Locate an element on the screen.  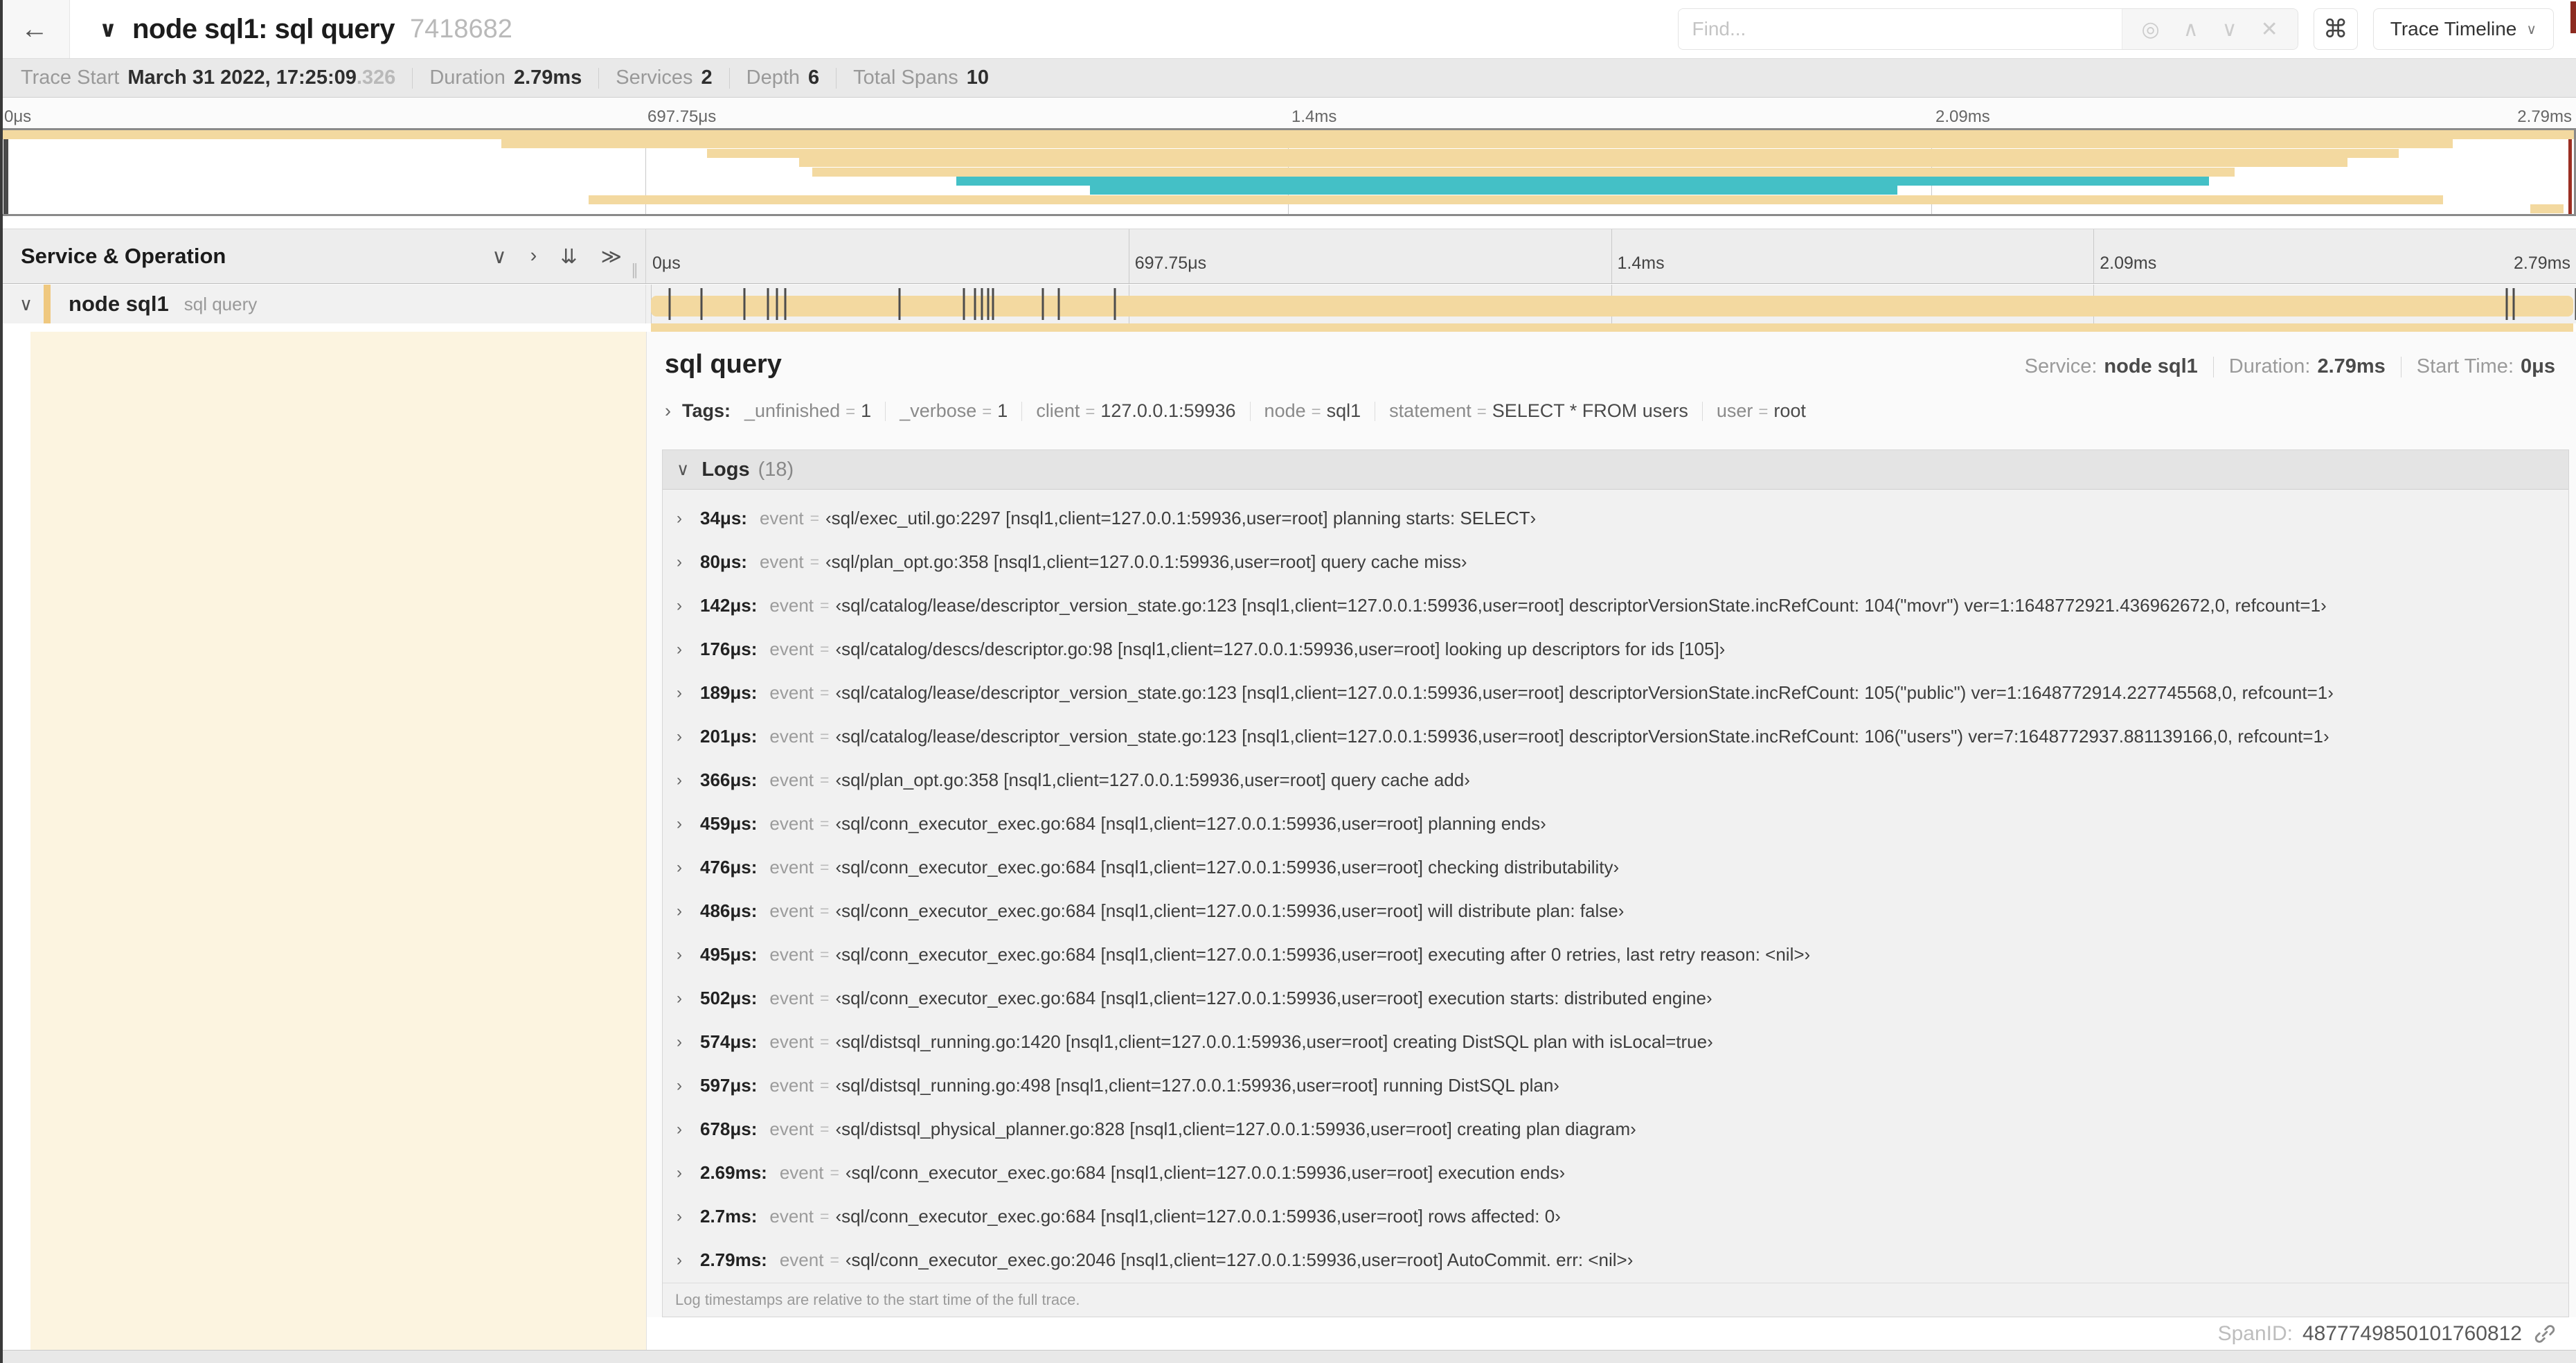
log-time: 366μs: is located at coordinates (729, 779).